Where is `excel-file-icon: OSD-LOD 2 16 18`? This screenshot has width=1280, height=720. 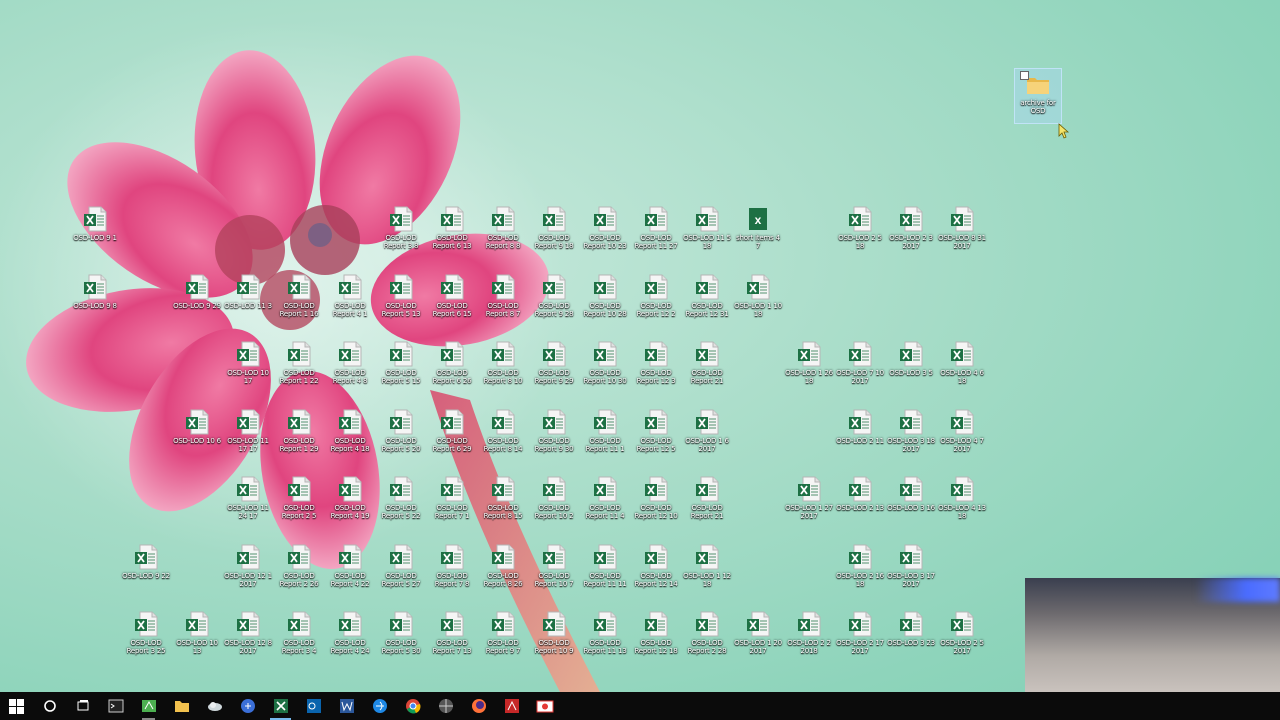
excel-file-icon: OSD-LOD 2 16 18 is located at coordinates (860, 573).